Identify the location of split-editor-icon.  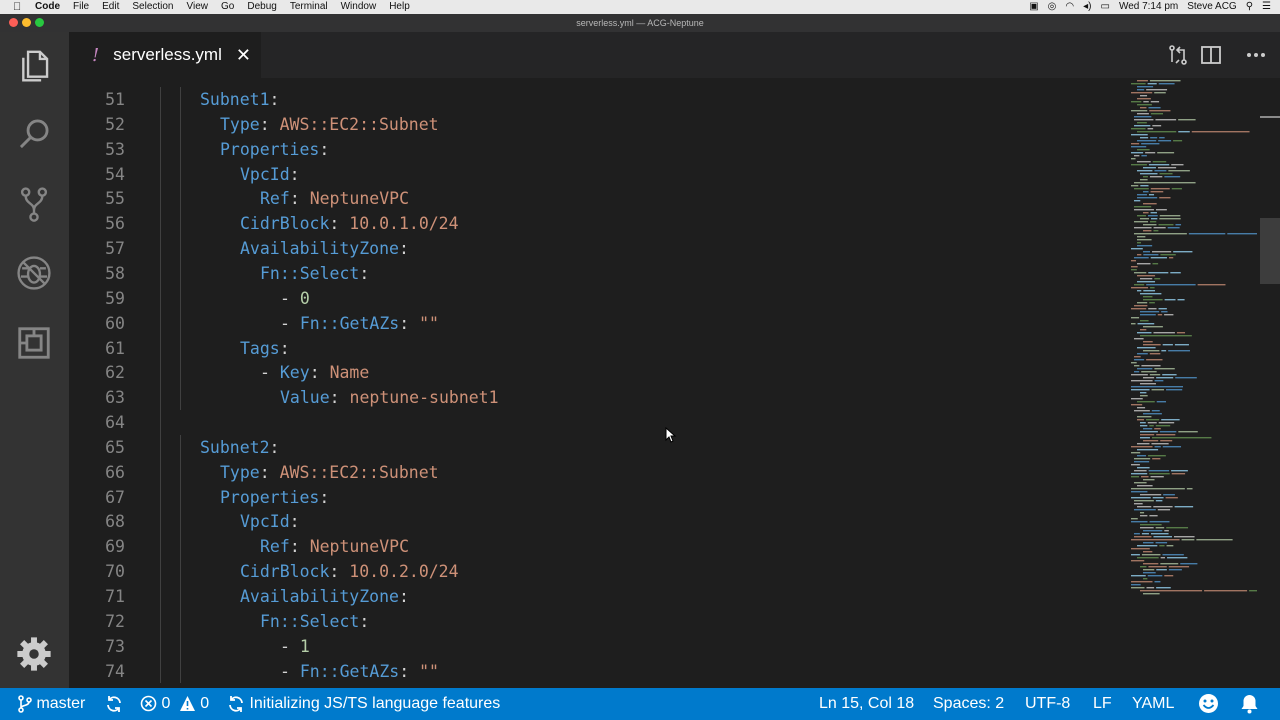
(1211, 55).